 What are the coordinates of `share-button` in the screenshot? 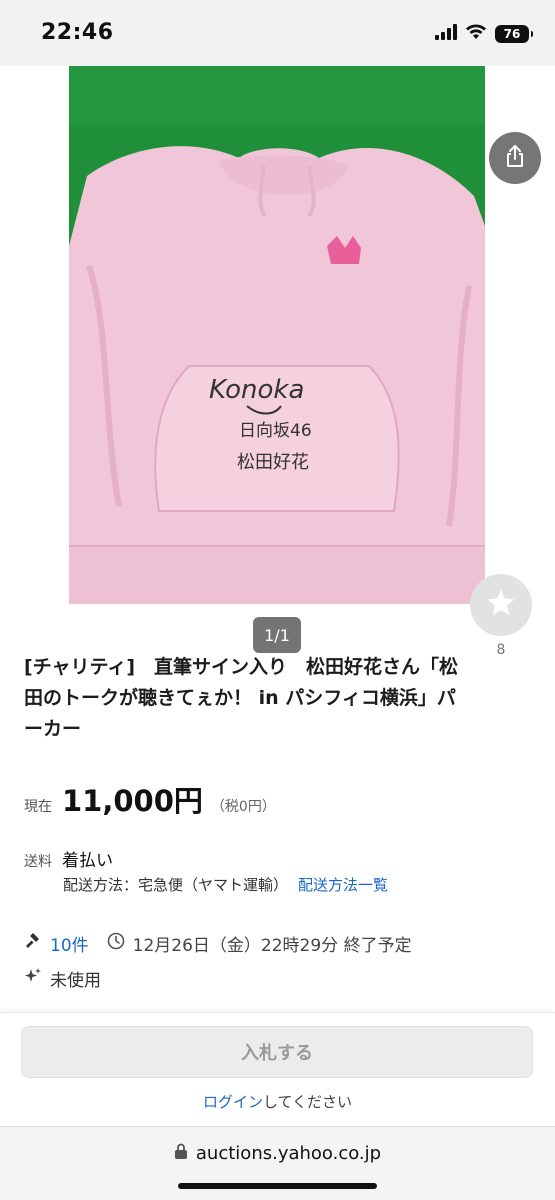 It's located at (515, 158).